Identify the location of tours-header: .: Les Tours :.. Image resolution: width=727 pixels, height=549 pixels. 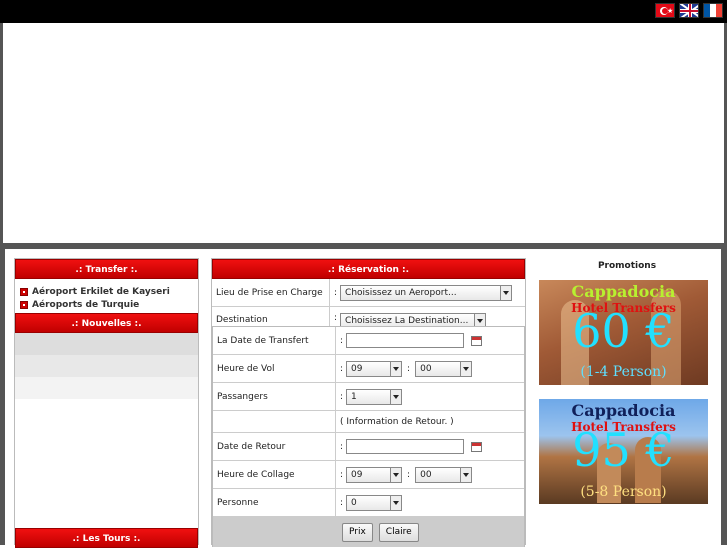
(106, 538).